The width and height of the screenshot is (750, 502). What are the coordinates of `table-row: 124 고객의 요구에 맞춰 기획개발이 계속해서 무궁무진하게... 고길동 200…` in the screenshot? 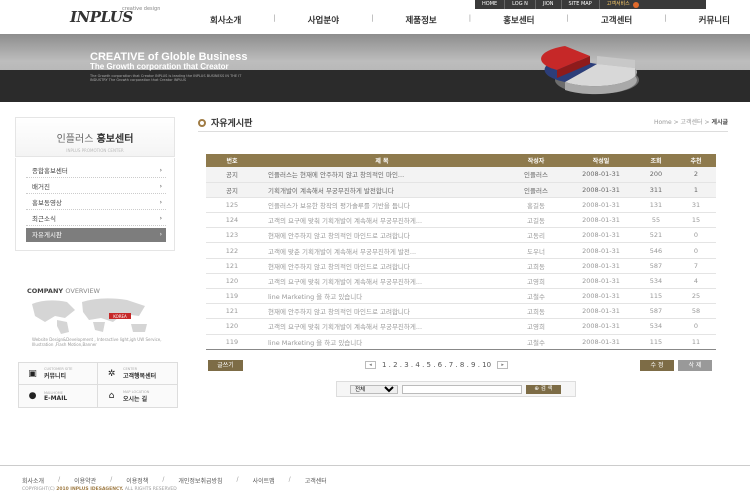 It's located at (461, 220).